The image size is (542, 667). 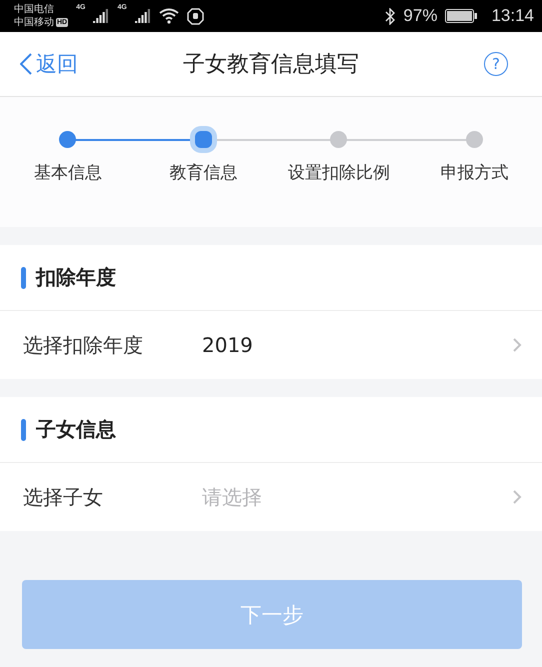 What do you see at coordinates (168, 16) in the screenshot?
I see `wifi-icon` at bounding box center [168, 16].